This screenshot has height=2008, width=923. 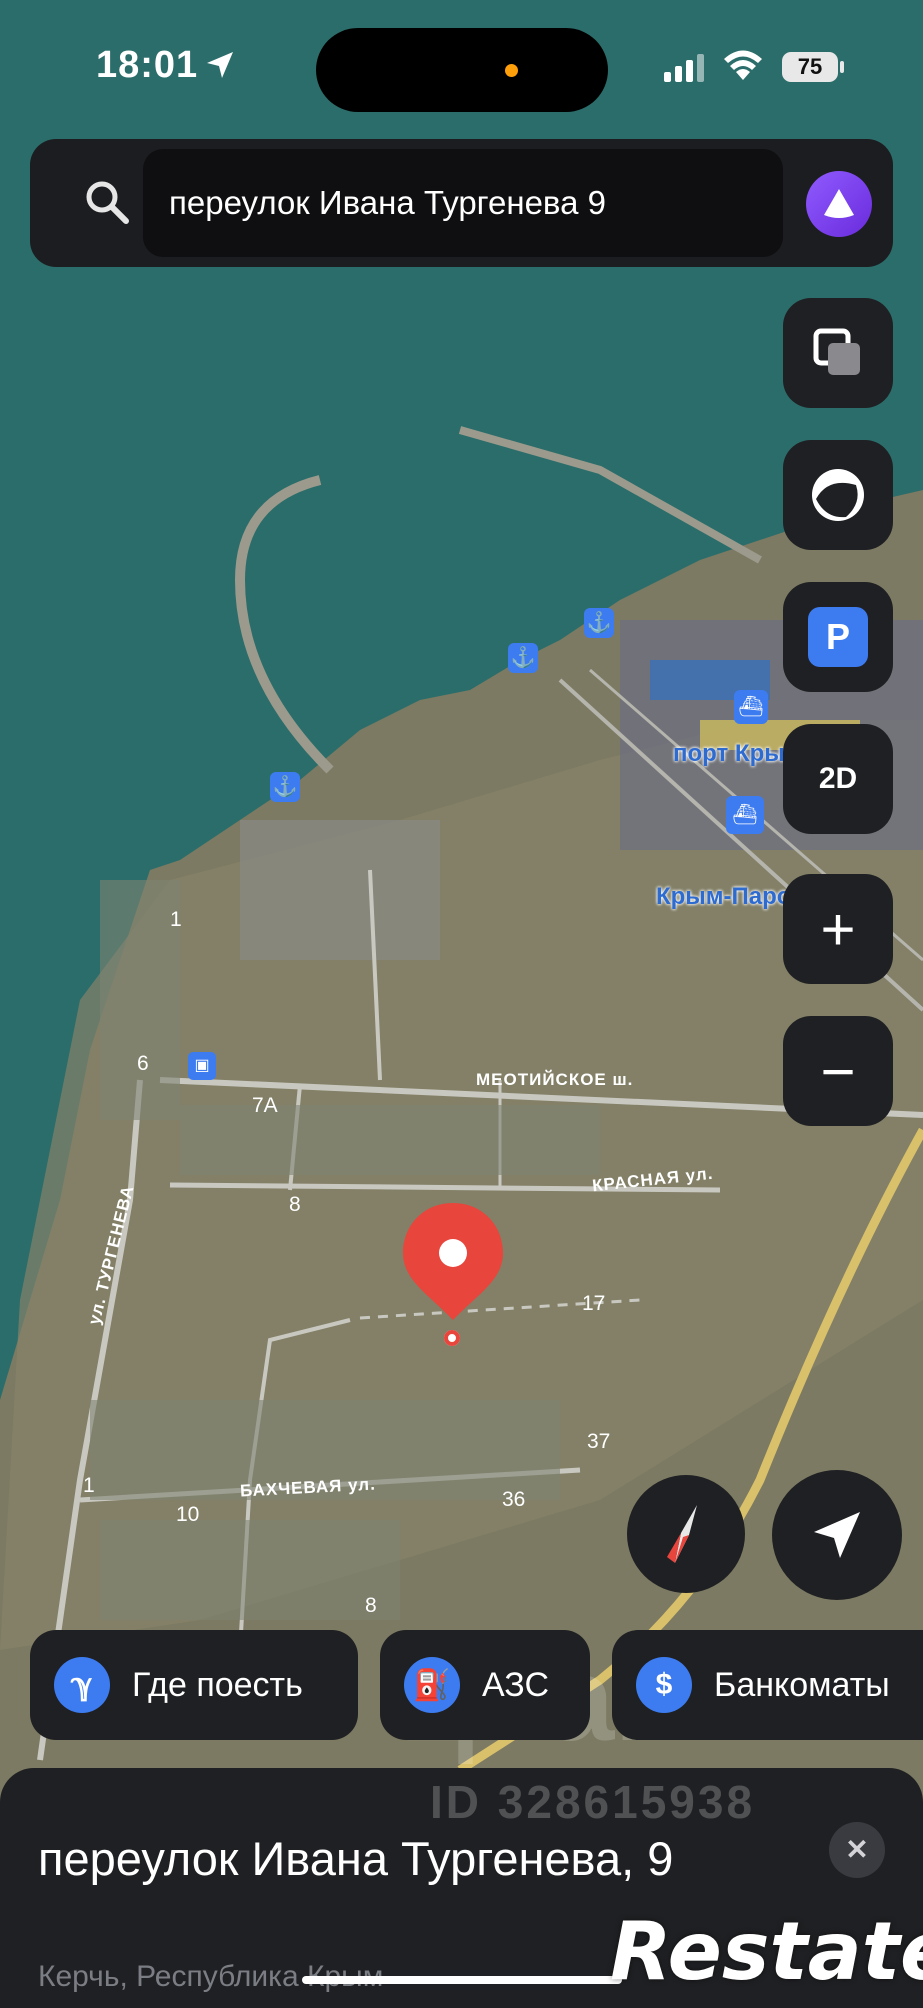 What do you see at coordinates (202, 1066) in the screenshot?
I see `bus-stop-icon: ▣` at bounding box center [202, 1066].